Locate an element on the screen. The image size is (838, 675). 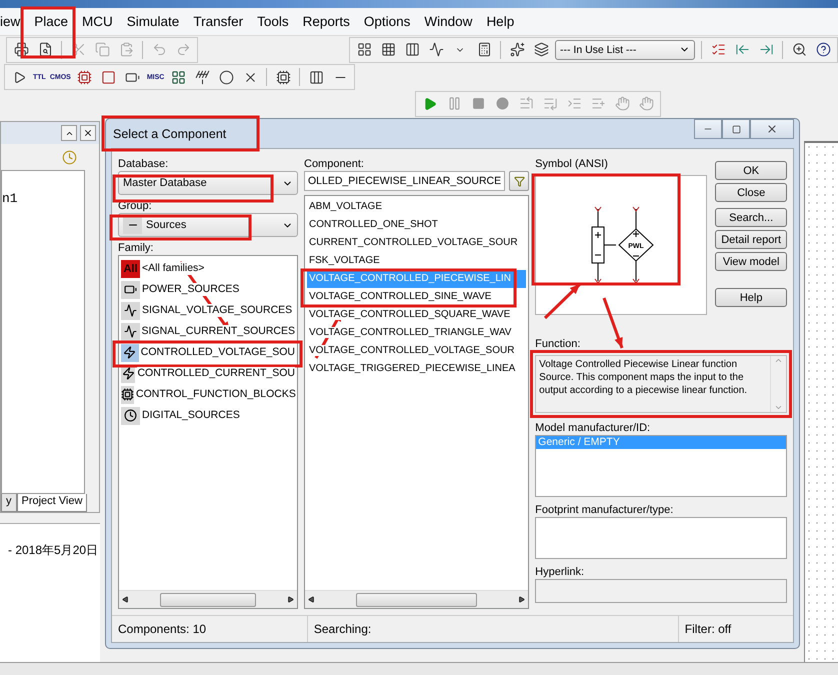
all-badge: All is located at coordinates (130, 269).